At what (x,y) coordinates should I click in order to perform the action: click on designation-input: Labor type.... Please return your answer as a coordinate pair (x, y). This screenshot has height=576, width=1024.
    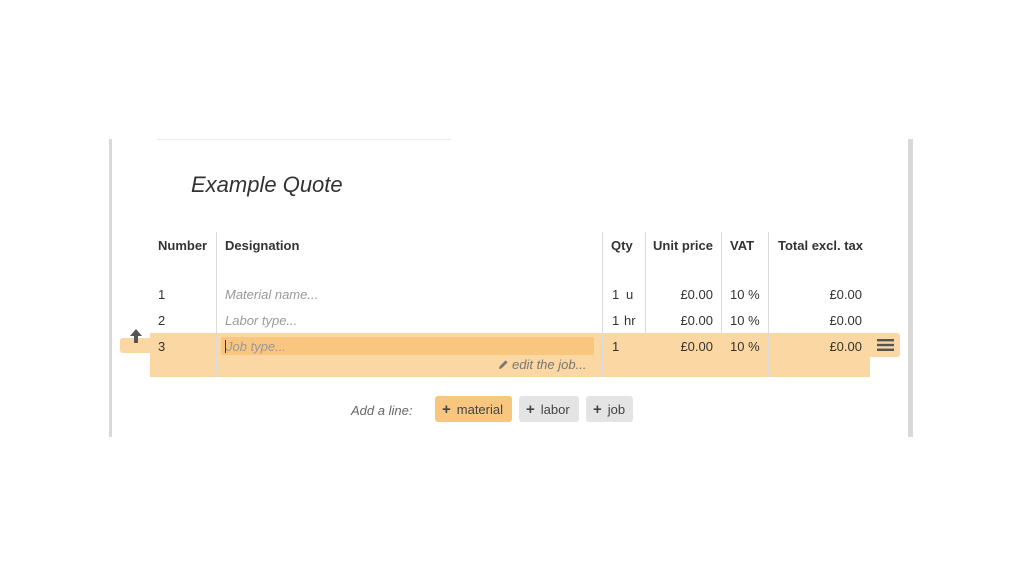
    Looking at the image, I should click on (261, 320).